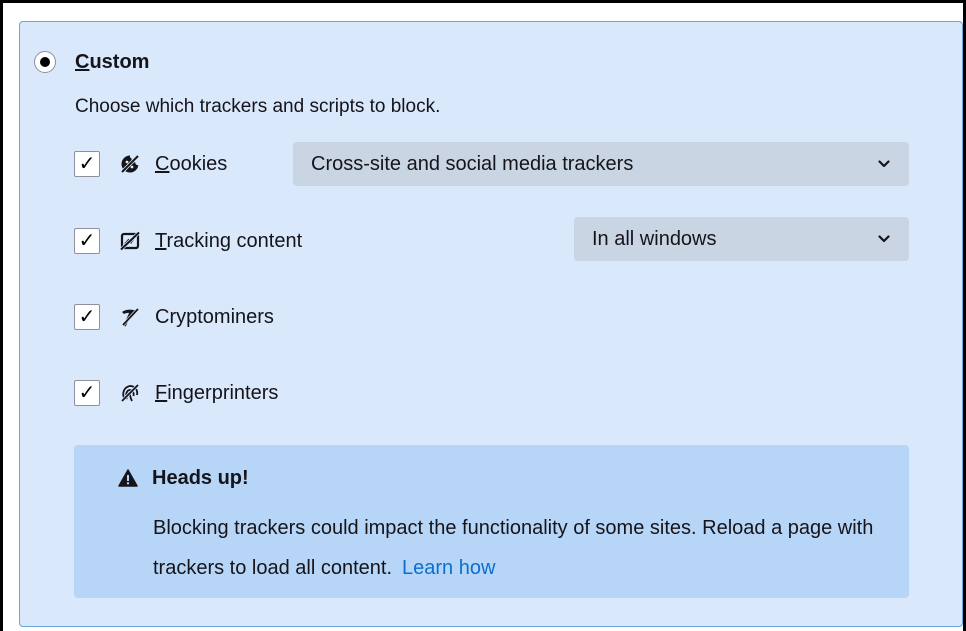 The width and height of the screenshot is (966, 631). Describe the element at coordinates (223, 393) in the screenshot. I see `fingerprinters-label-rest: ingerprinters` at that location.